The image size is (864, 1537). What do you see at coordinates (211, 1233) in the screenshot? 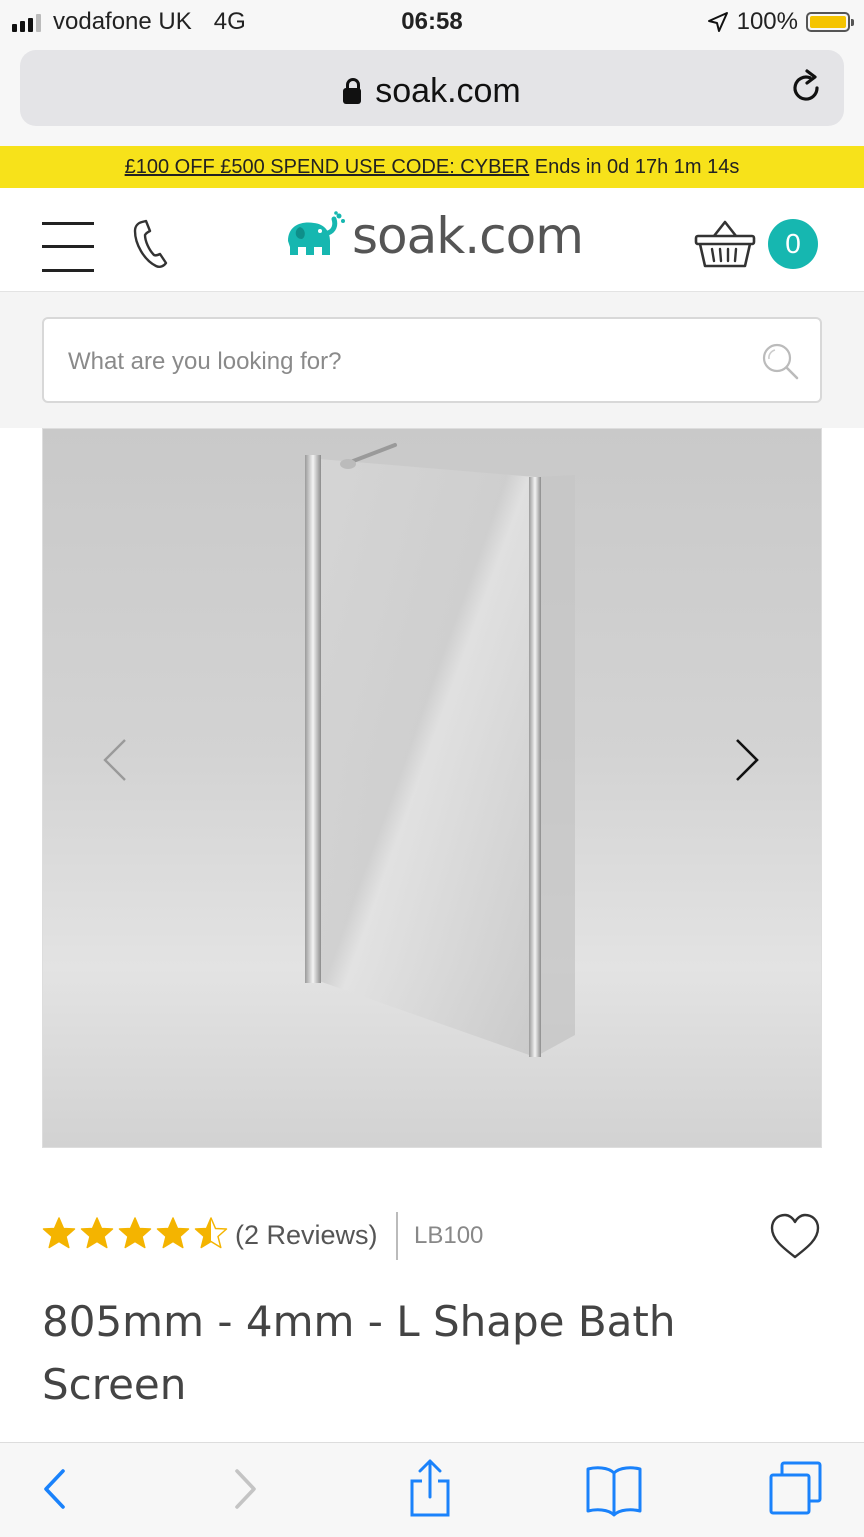
I see `star-half-icon` at bounding box center [211, 1233].